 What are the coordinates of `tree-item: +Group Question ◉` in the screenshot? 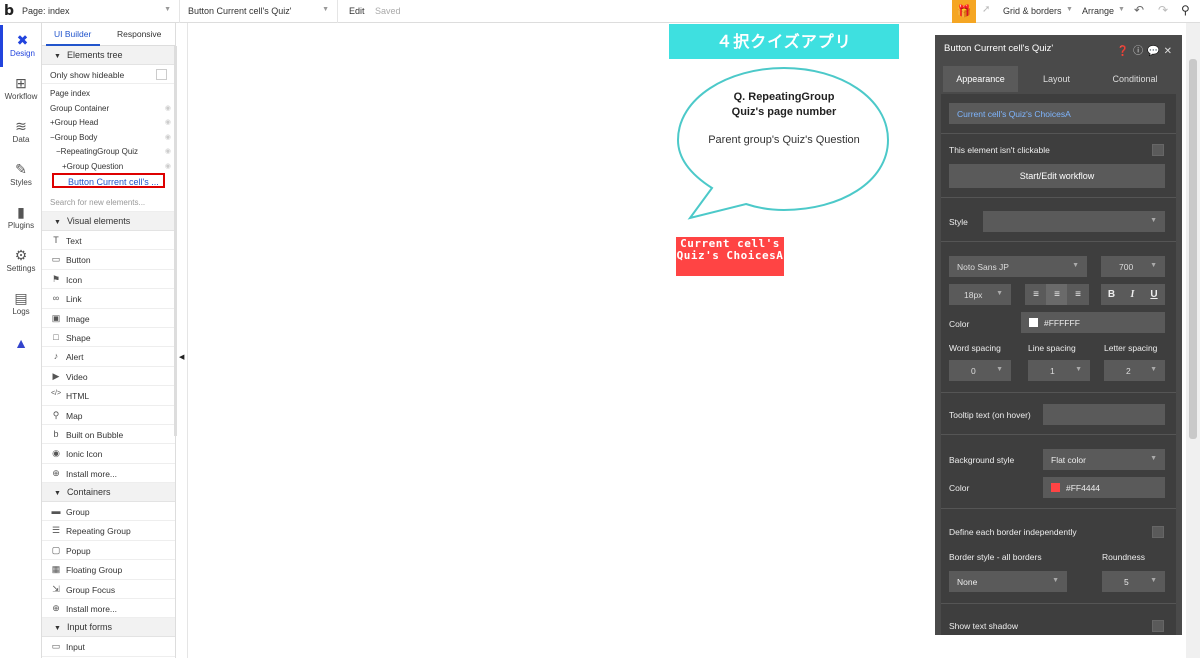 It's located at (108, 166).